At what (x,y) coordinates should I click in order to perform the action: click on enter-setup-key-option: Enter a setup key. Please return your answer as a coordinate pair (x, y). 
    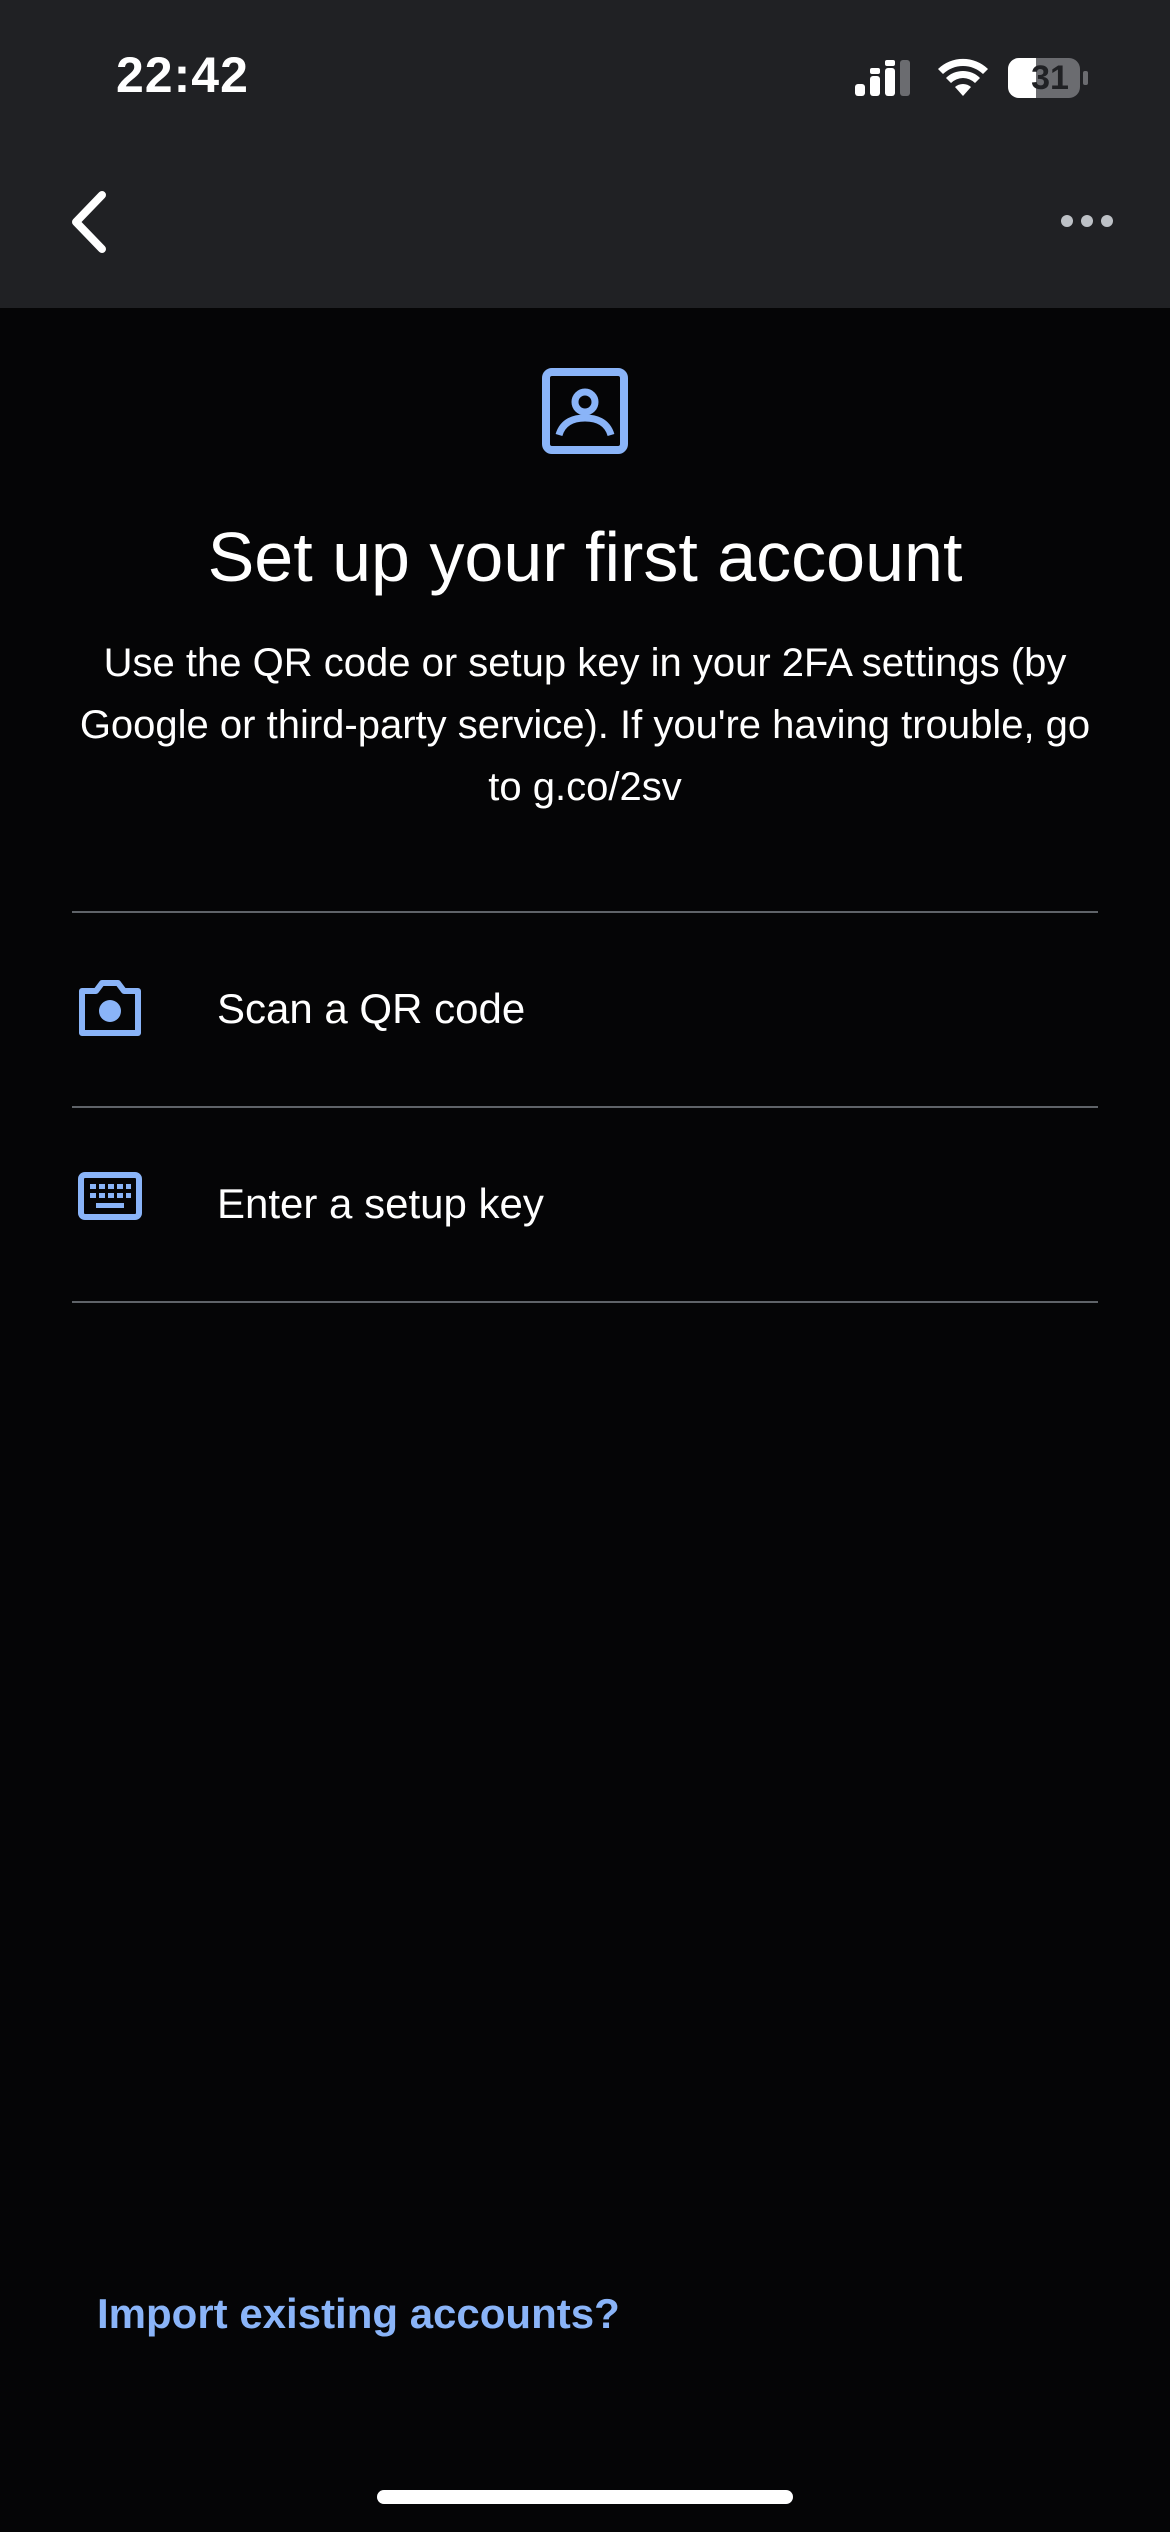
    Looking at the image, I should click on (585, 1204).